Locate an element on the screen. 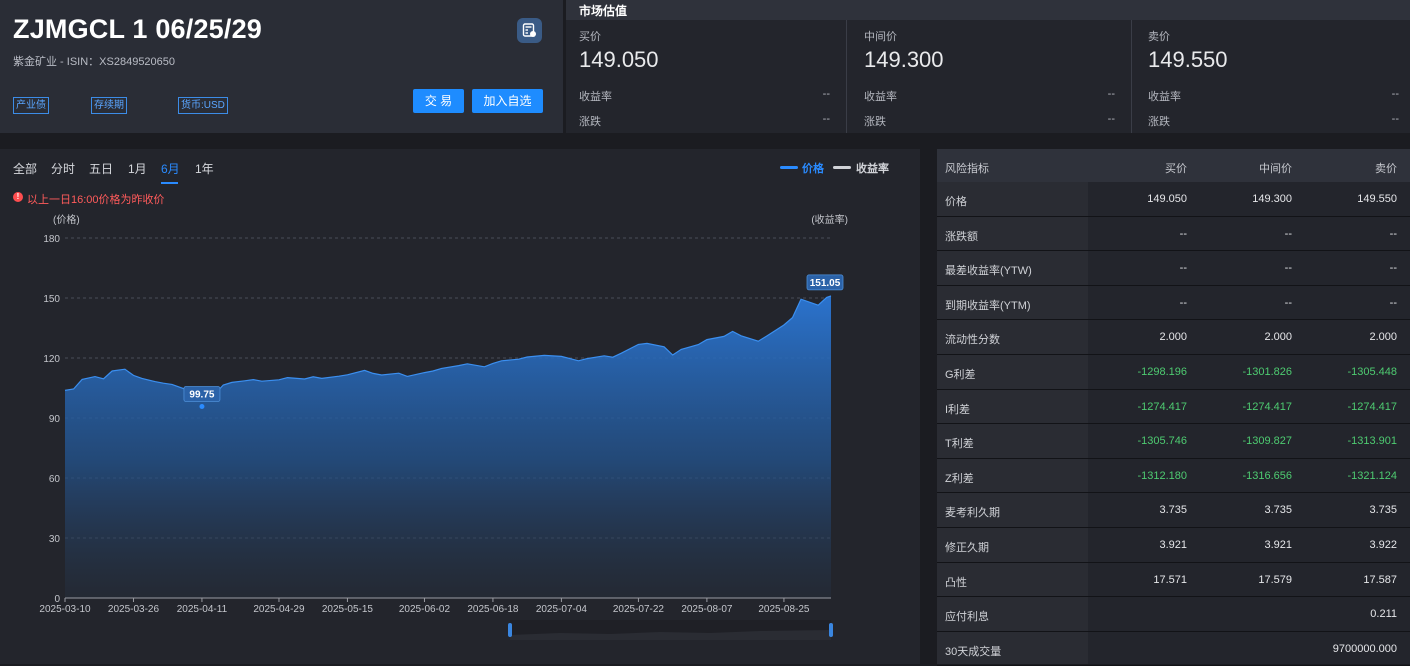  bid-yield-label: 收益率 is located at coordinates (595, 97).